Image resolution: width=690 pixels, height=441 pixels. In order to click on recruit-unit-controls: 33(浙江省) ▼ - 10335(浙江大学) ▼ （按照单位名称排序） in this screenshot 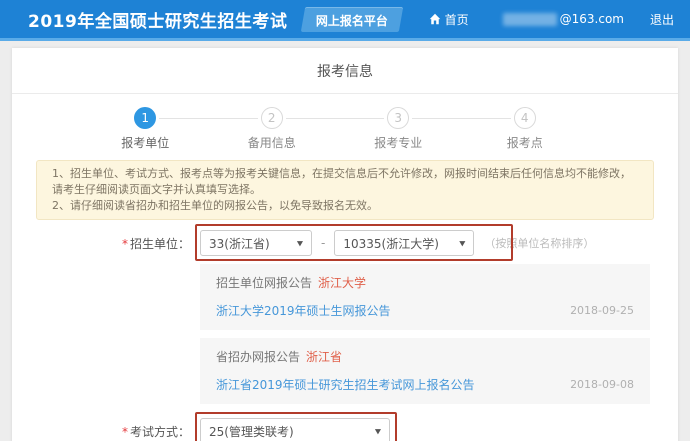, I will do `click(395, 242)`.